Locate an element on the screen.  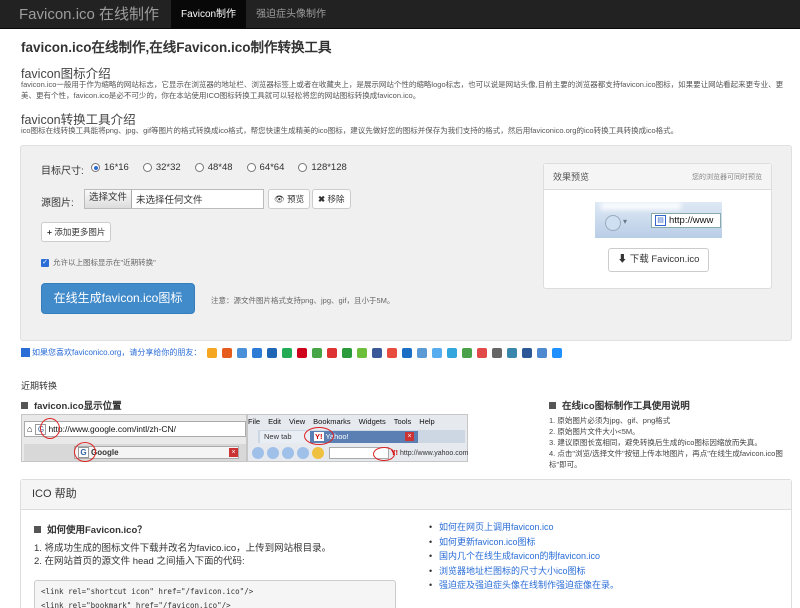
preview-button-label: 预览 is located at coordinates (296, 199).